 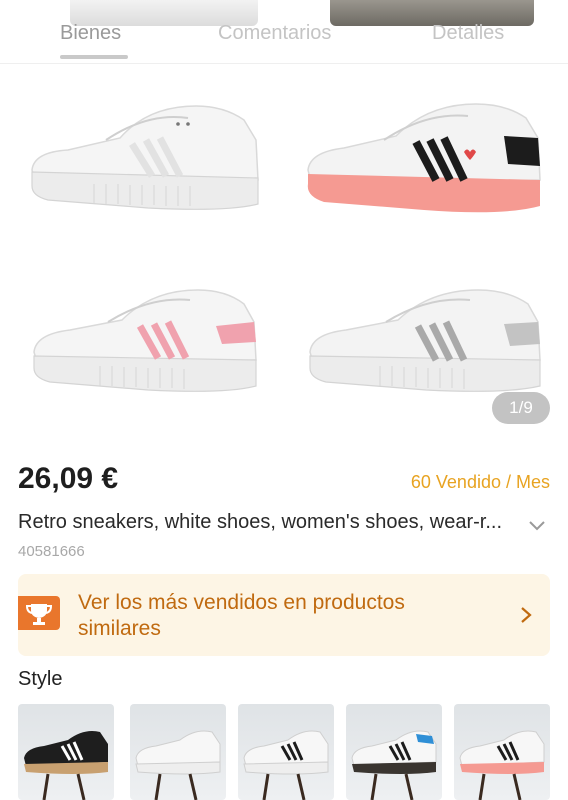 What do you see at coordinates (537, 525) in the screenshot?
I see `chevron-down-icon` at bounding box center [537, 525].